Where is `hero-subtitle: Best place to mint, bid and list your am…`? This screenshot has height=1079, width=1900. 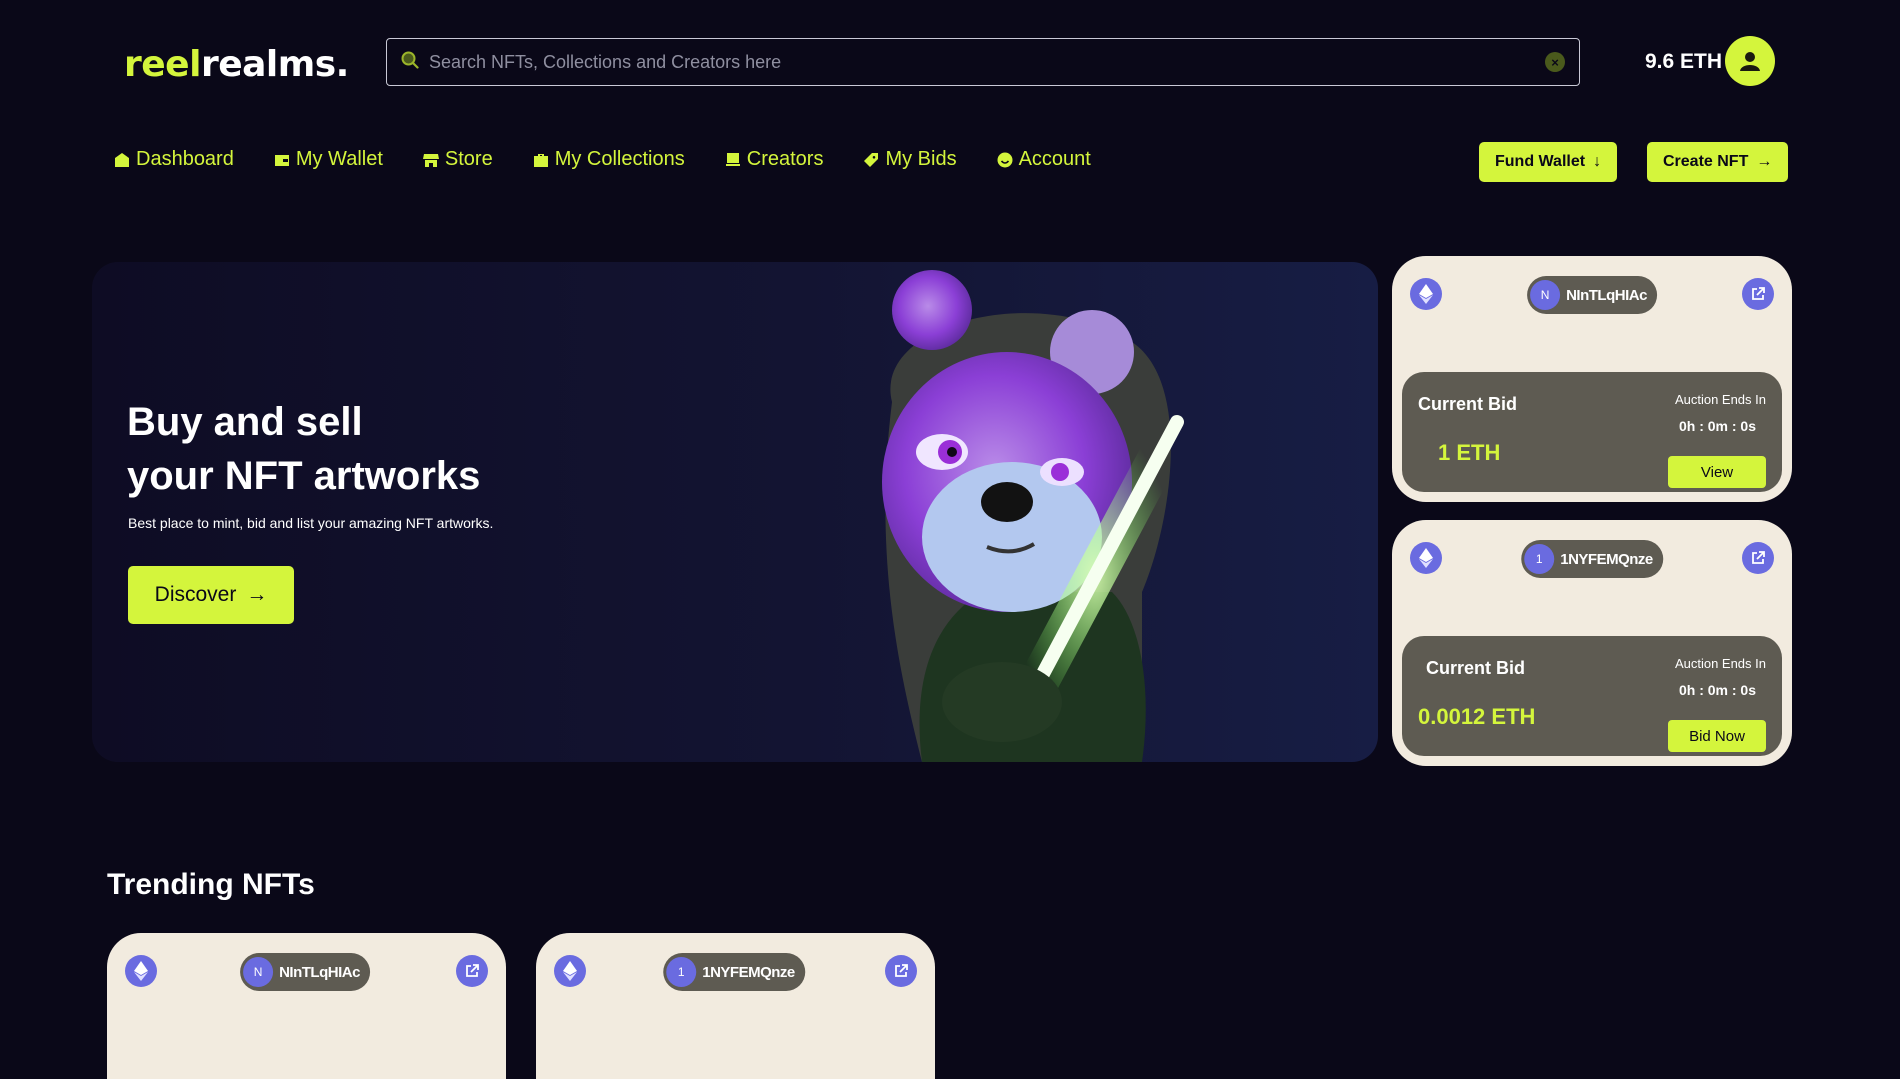 hero-subtitle: Best place to mint, bid and list your am… is located at coordinates (311, 523).